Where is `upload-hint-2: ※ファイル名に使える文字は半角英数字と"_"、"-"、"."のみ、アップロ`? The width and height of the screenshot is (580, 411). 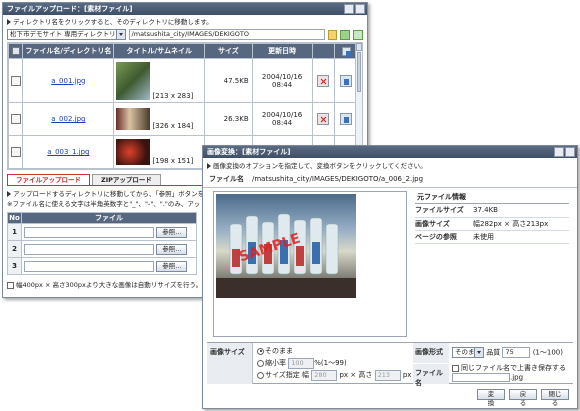
upload-hint-2: ※ファイル名に使える文字は半角英数字と"_"、"-"、"."のみ、アップロ is located at coordinates (103, 204).